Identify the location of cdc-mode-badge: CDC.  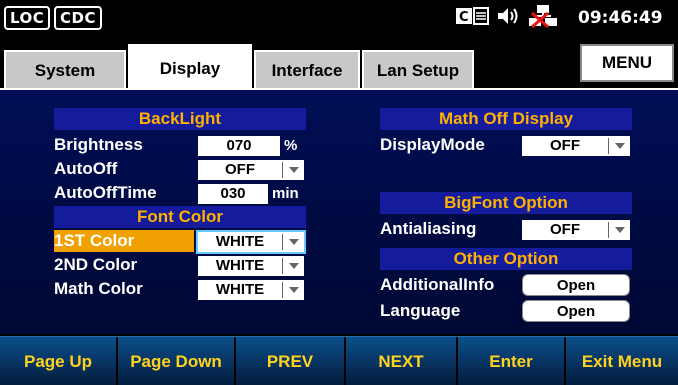
(78, 18).